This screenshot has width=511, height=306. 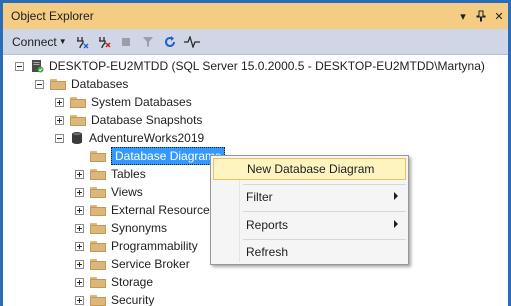 I want to click on activity-monitor-icon, so click(x=192, y=42).